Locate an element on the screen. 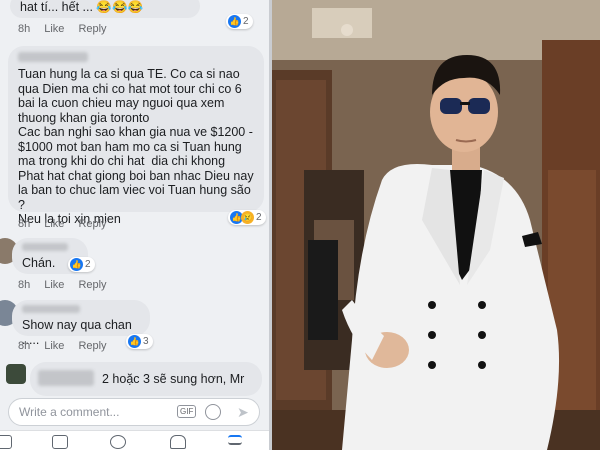 The height and width of the screenshot is (450, 600). groups-icon is located at coordinates (118, 442).